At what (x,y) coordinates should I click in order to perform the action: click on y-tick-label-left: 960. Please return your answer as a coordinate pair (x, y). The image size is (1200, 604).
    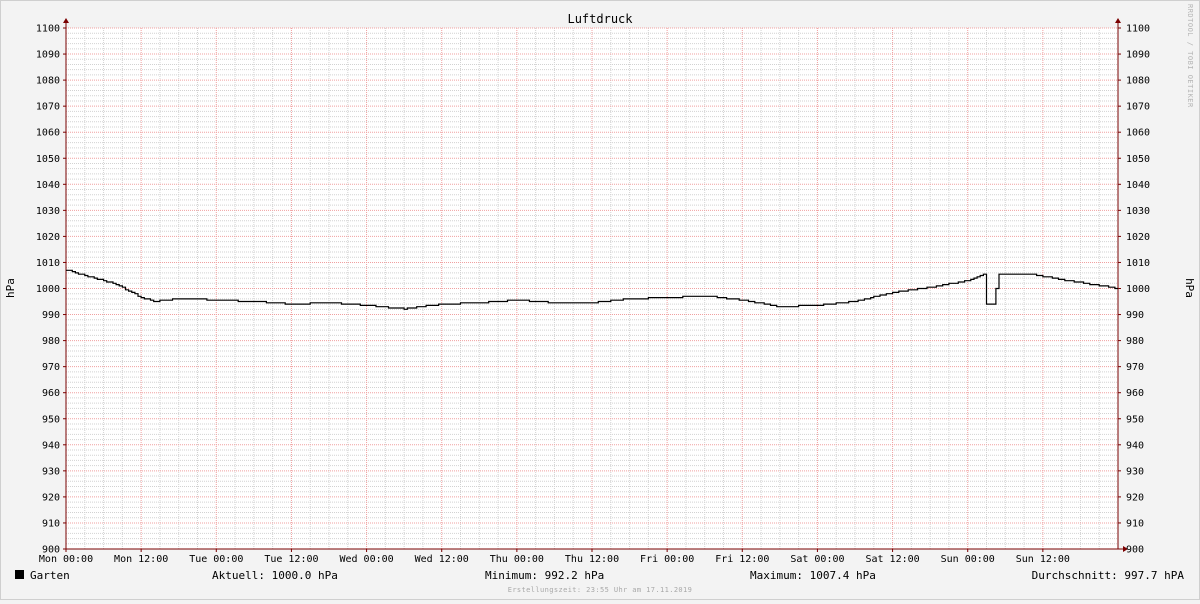
    Looking at the image, I should click on (51, 393).